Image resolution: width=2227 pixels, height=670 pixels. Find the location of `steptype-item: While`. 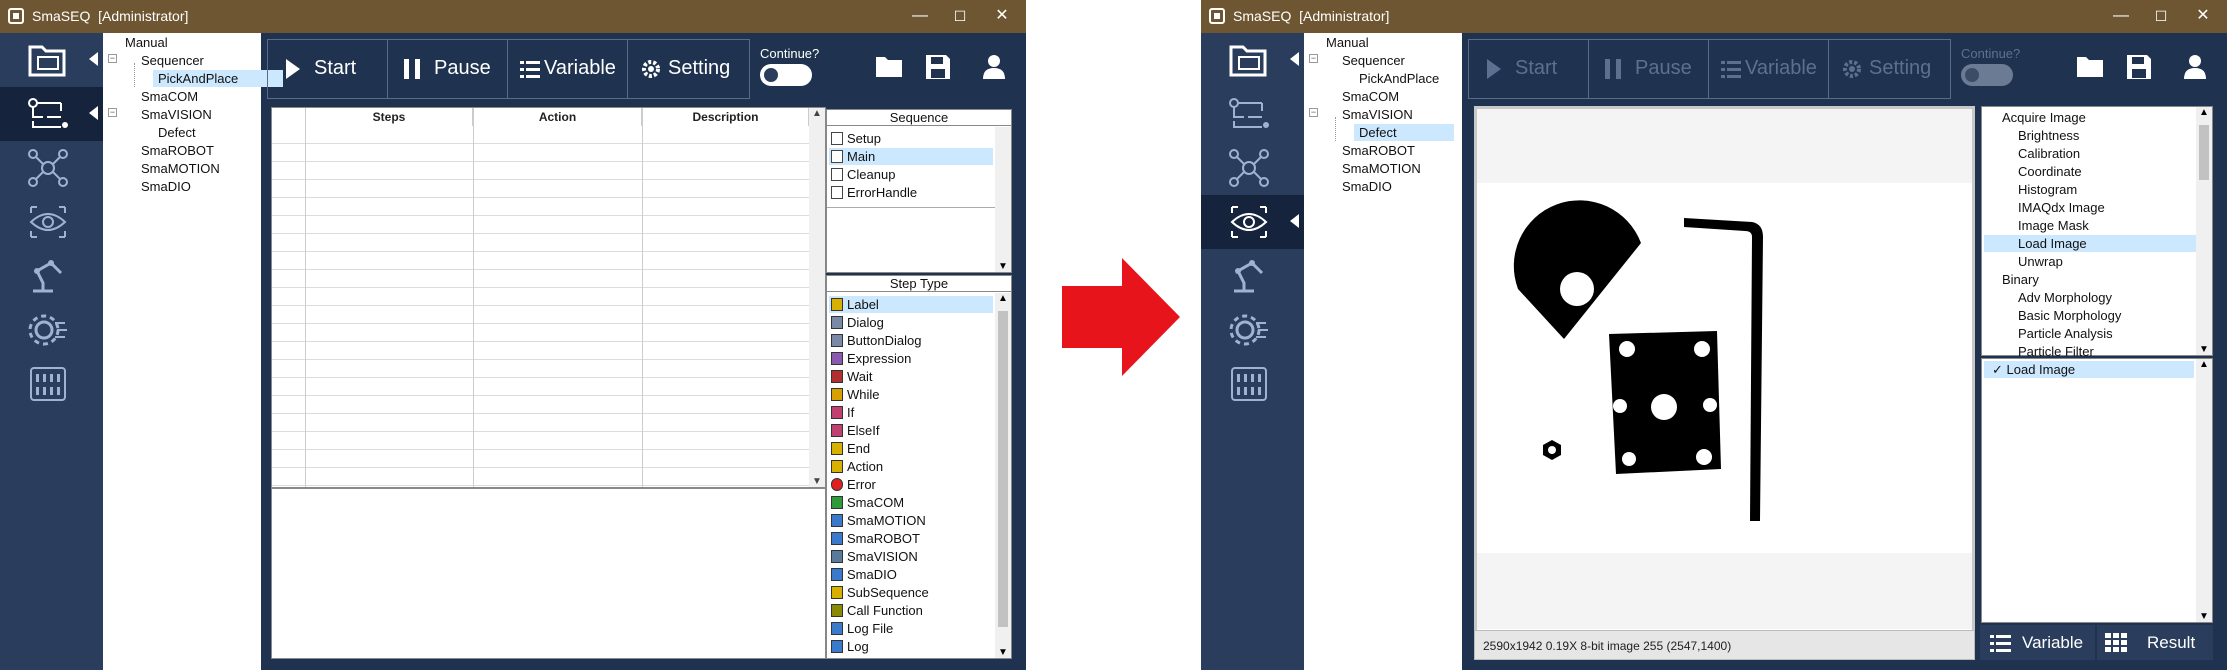

steptype-item: While is located at coordinates (911, 394).